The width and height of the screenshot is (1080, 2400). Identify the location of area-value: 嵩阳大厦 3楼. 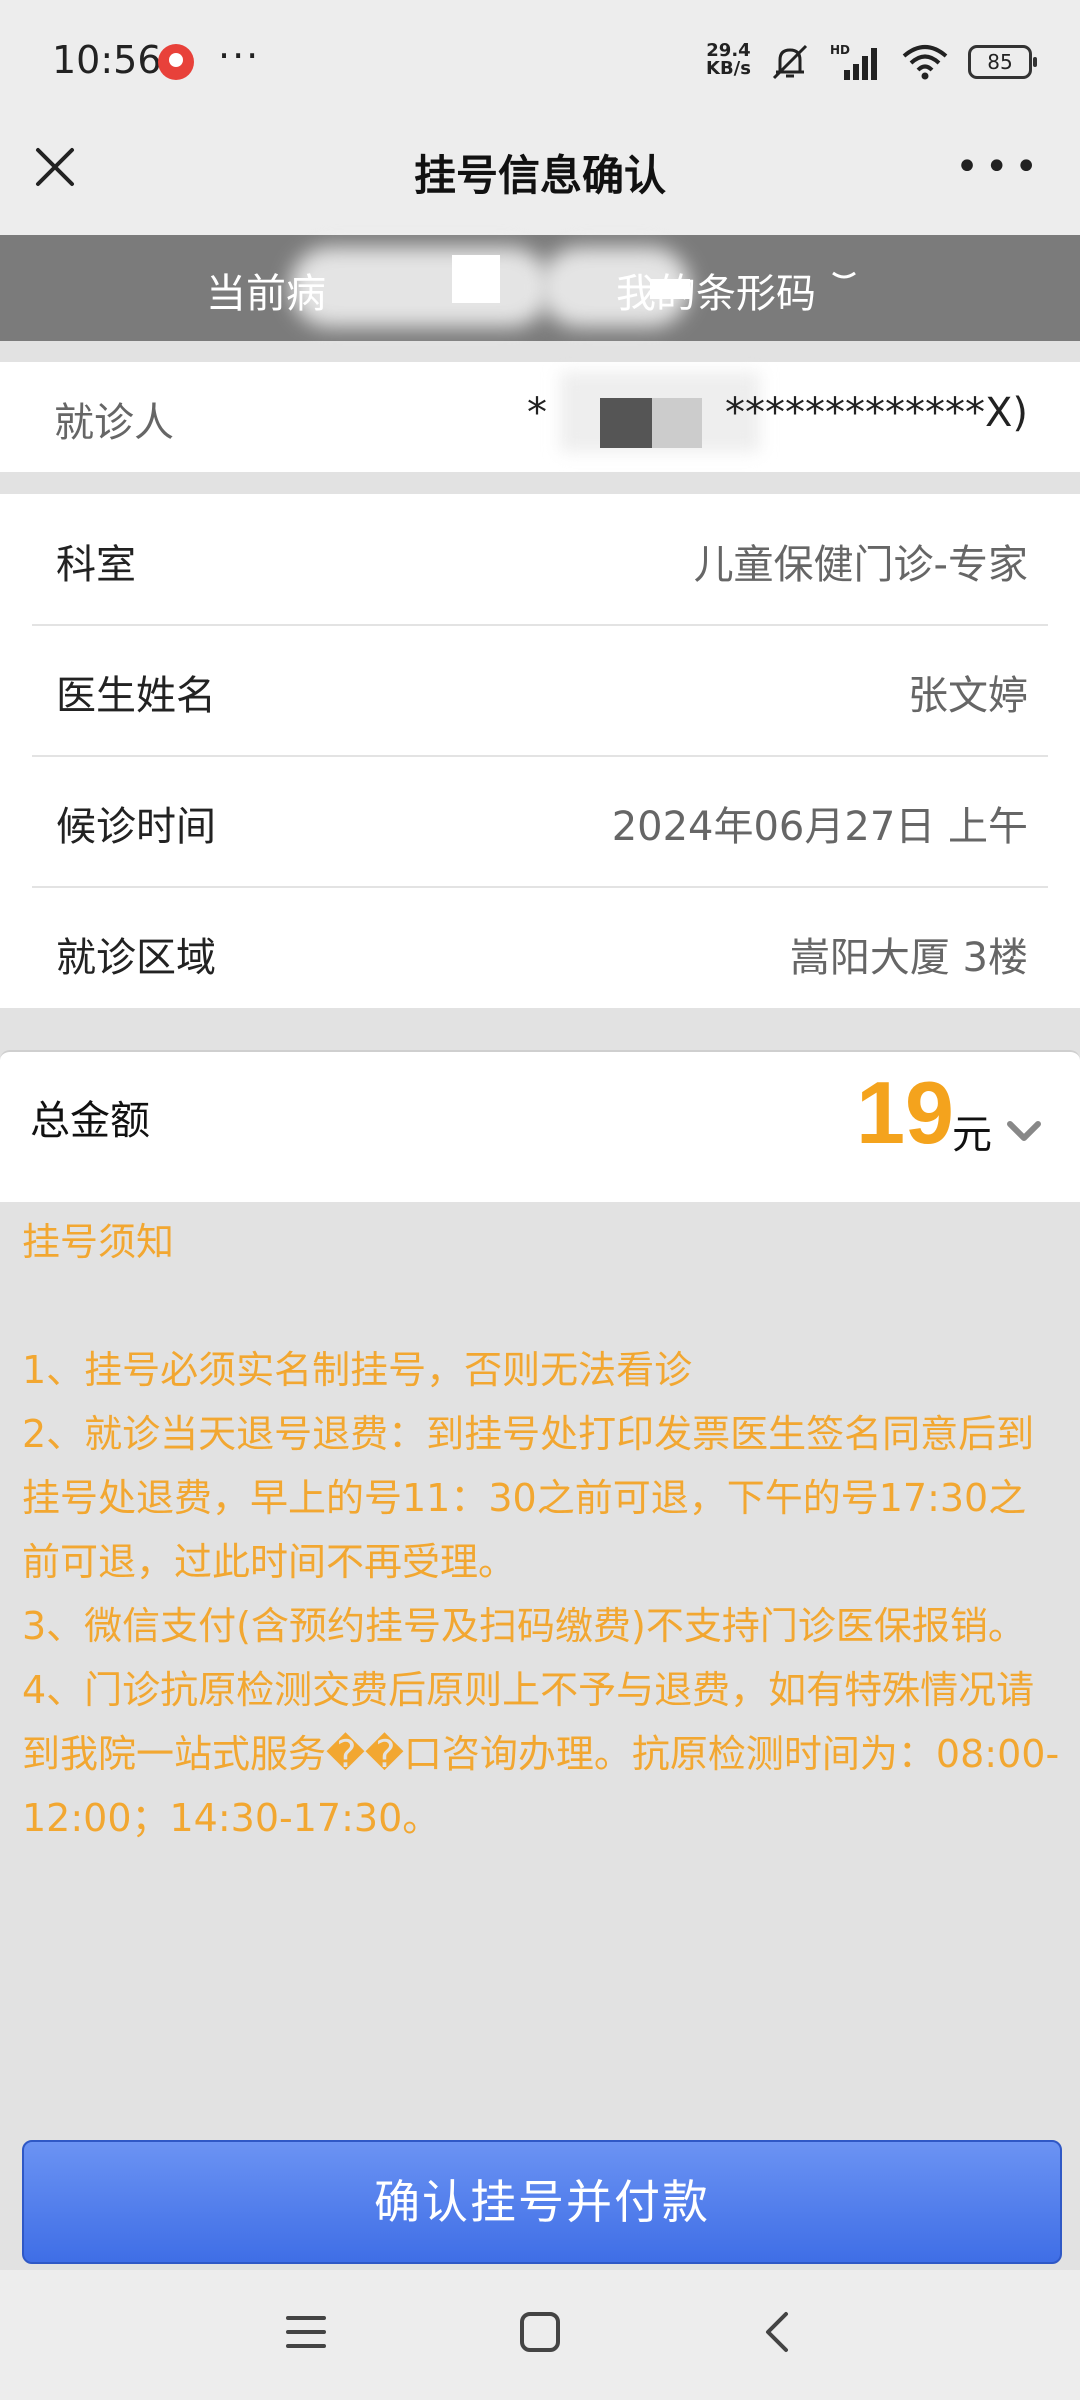
(908, 958).